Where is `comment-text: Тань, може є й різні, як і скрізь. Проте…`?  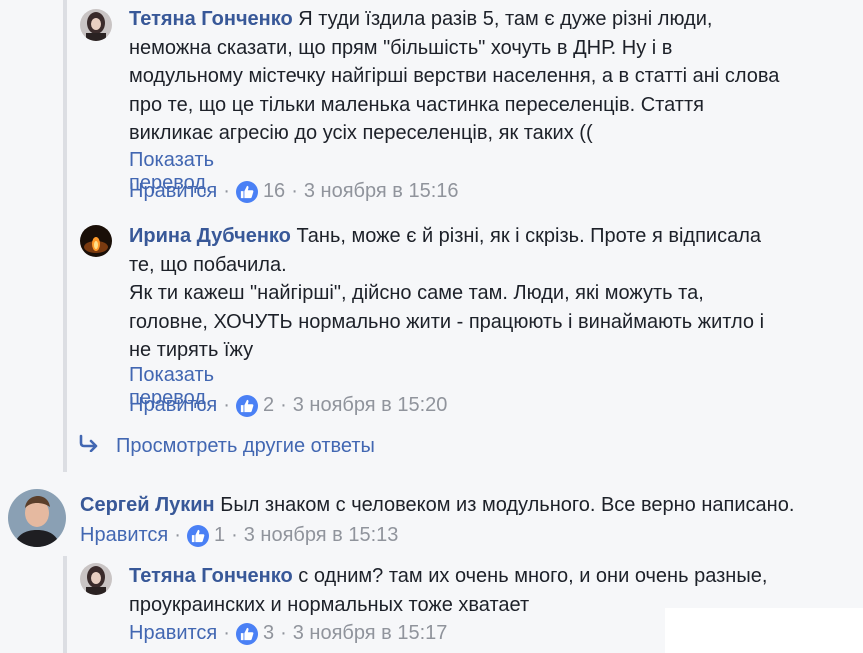 comment-text: Тань, може є й різні, як і скрізь. Проте… is located at coordinates (529, 236).